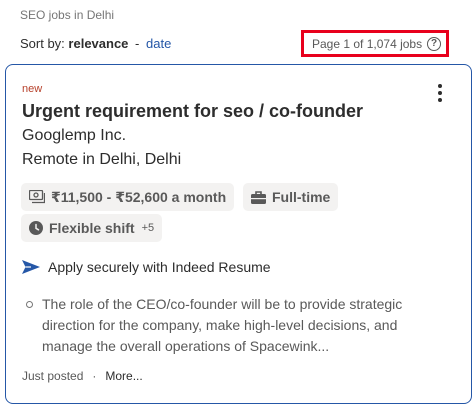  I want to click on job-type-chip: Full-time, so click(291, 197).